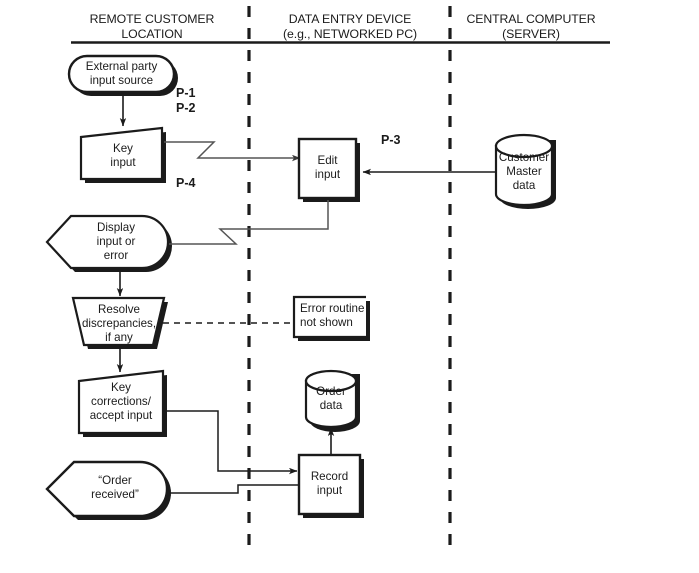  I want to click on node-order-data, so click(331, 399).